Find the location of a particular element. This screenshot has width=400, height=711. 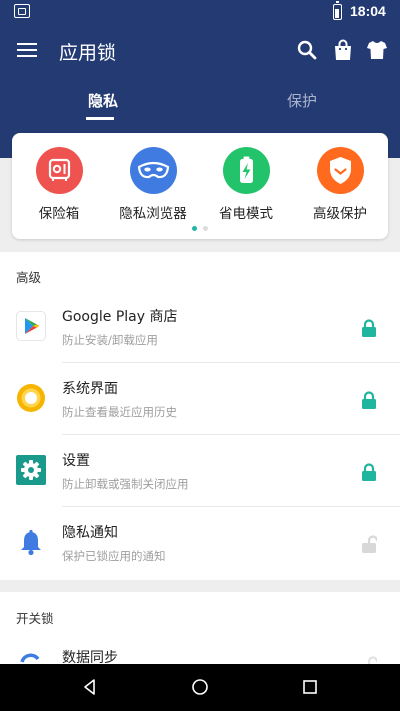

item-subtitle: 防止查看最近应用历史 is located at coordinates (119, 412).